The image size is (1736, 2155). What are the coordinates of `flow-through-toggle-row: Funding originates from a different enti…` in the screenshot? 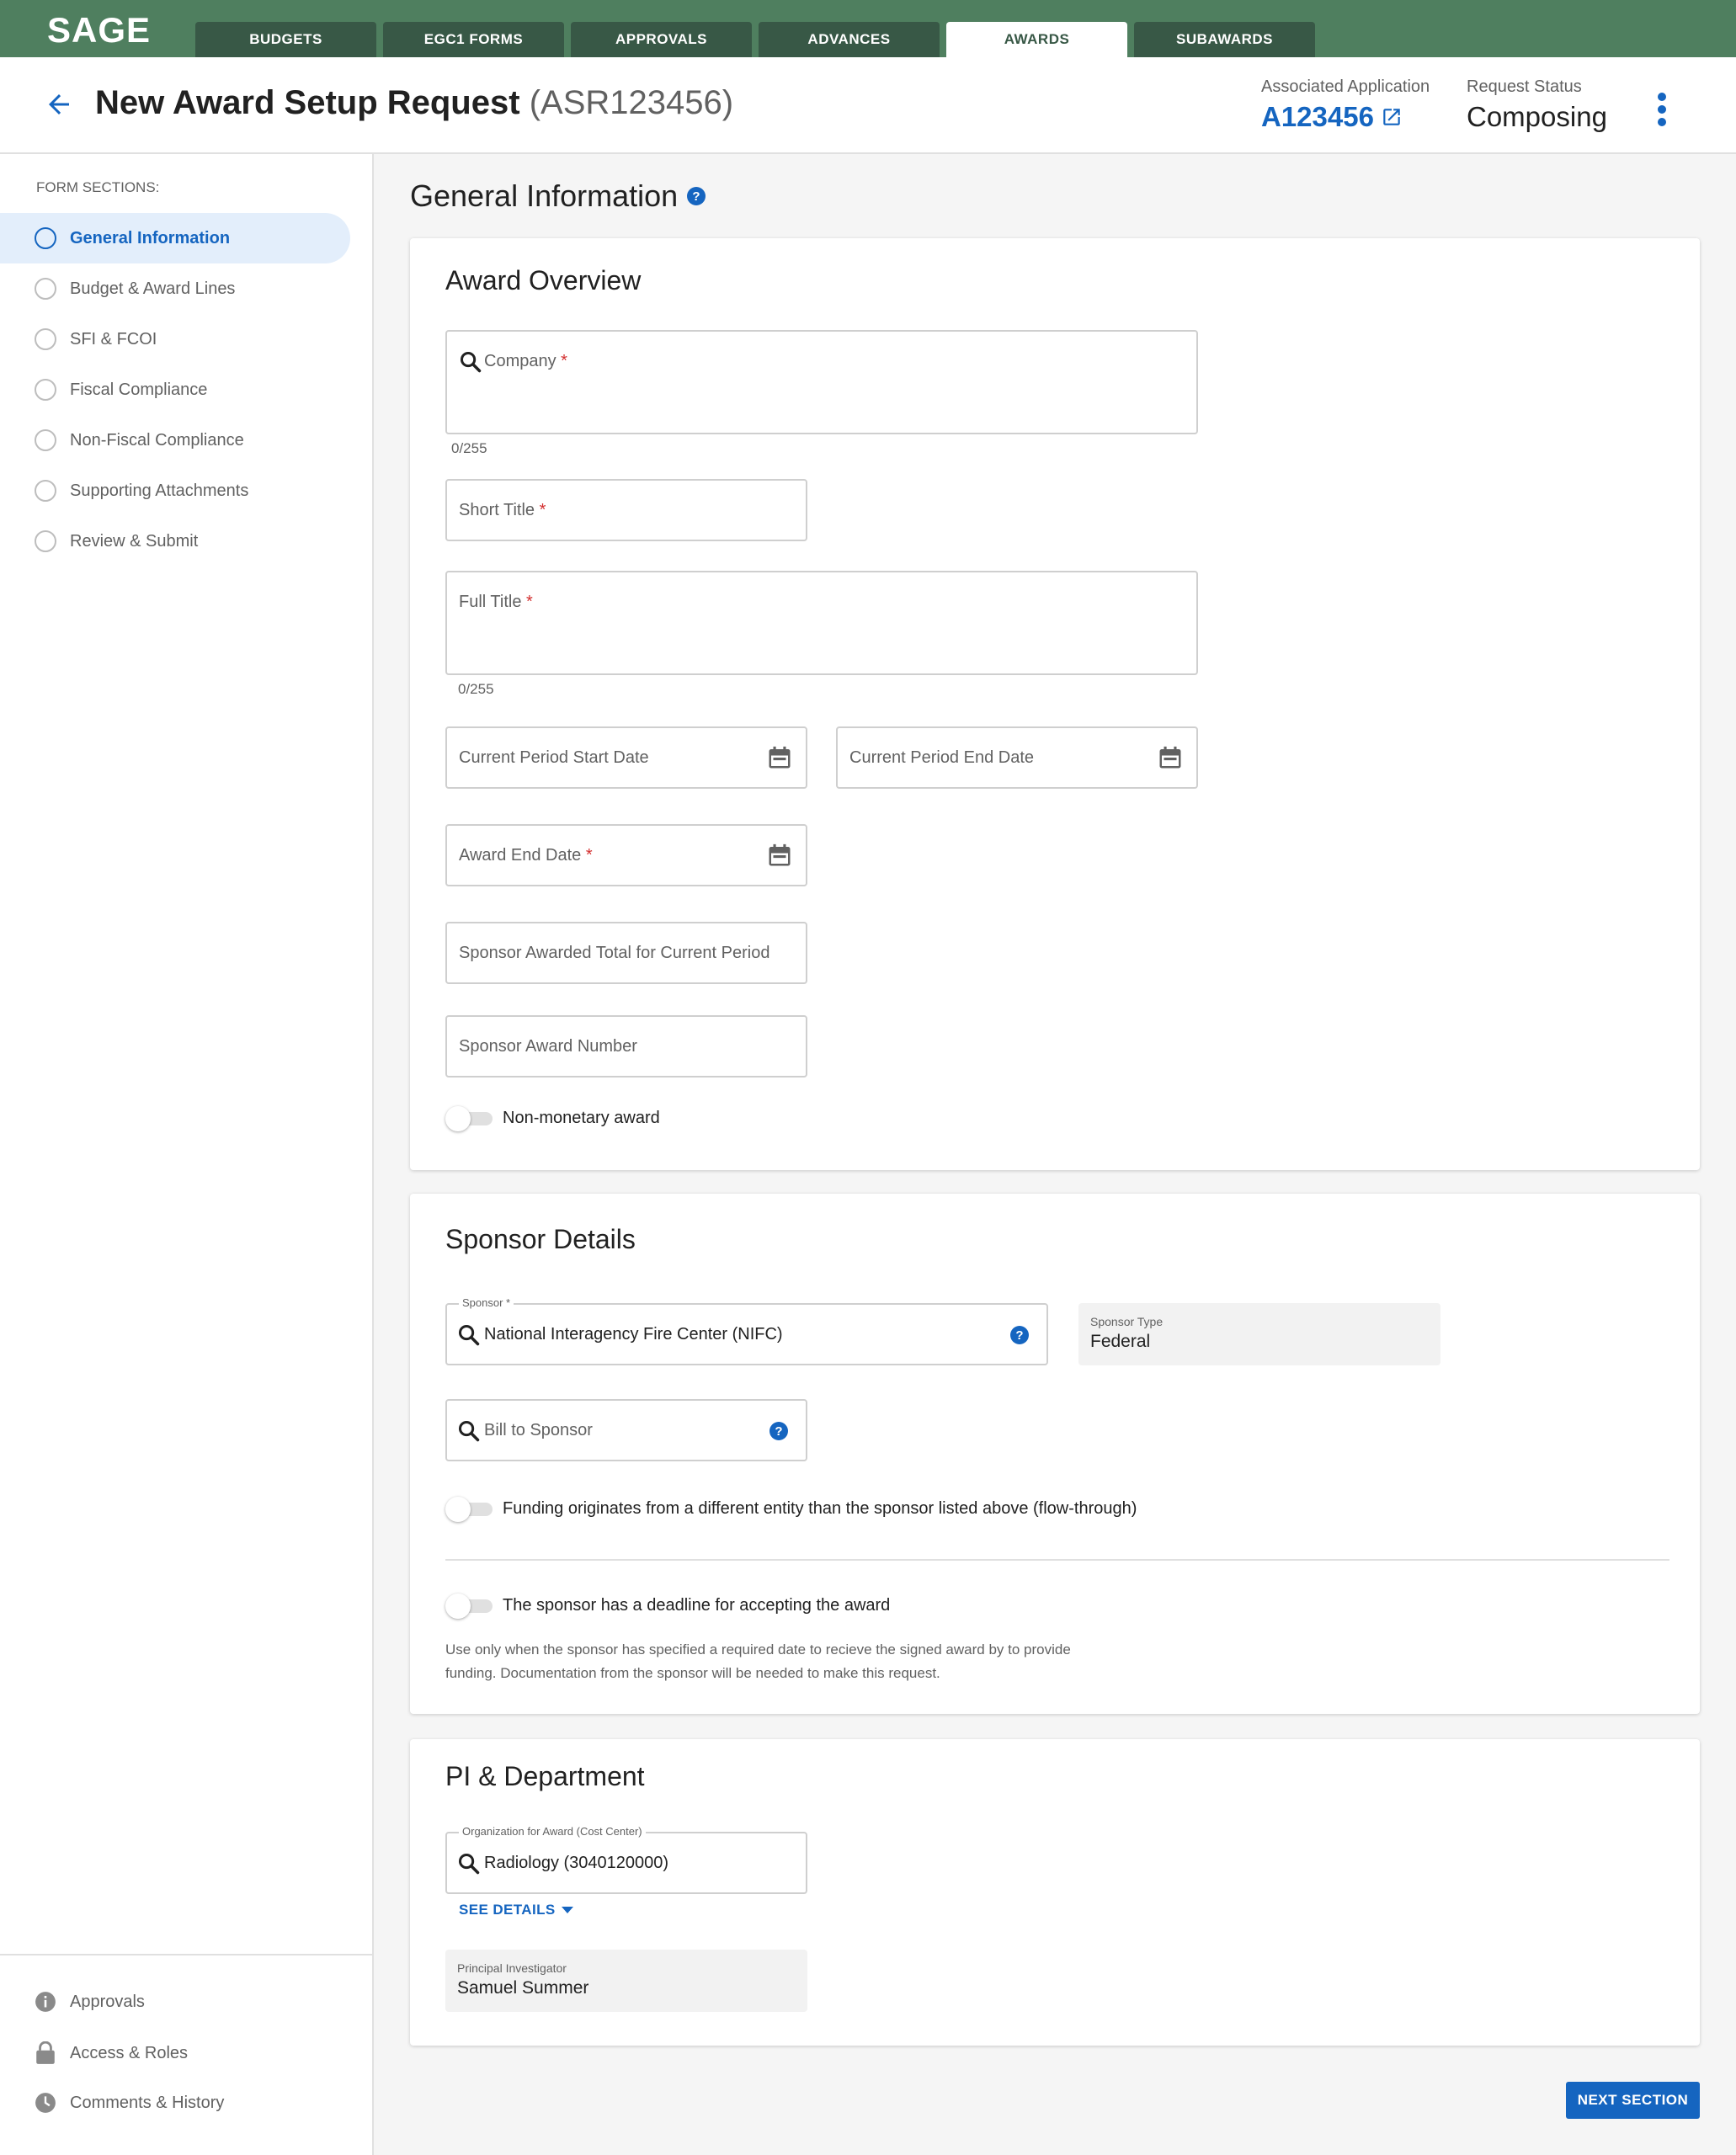 It's located at (791, 1508).